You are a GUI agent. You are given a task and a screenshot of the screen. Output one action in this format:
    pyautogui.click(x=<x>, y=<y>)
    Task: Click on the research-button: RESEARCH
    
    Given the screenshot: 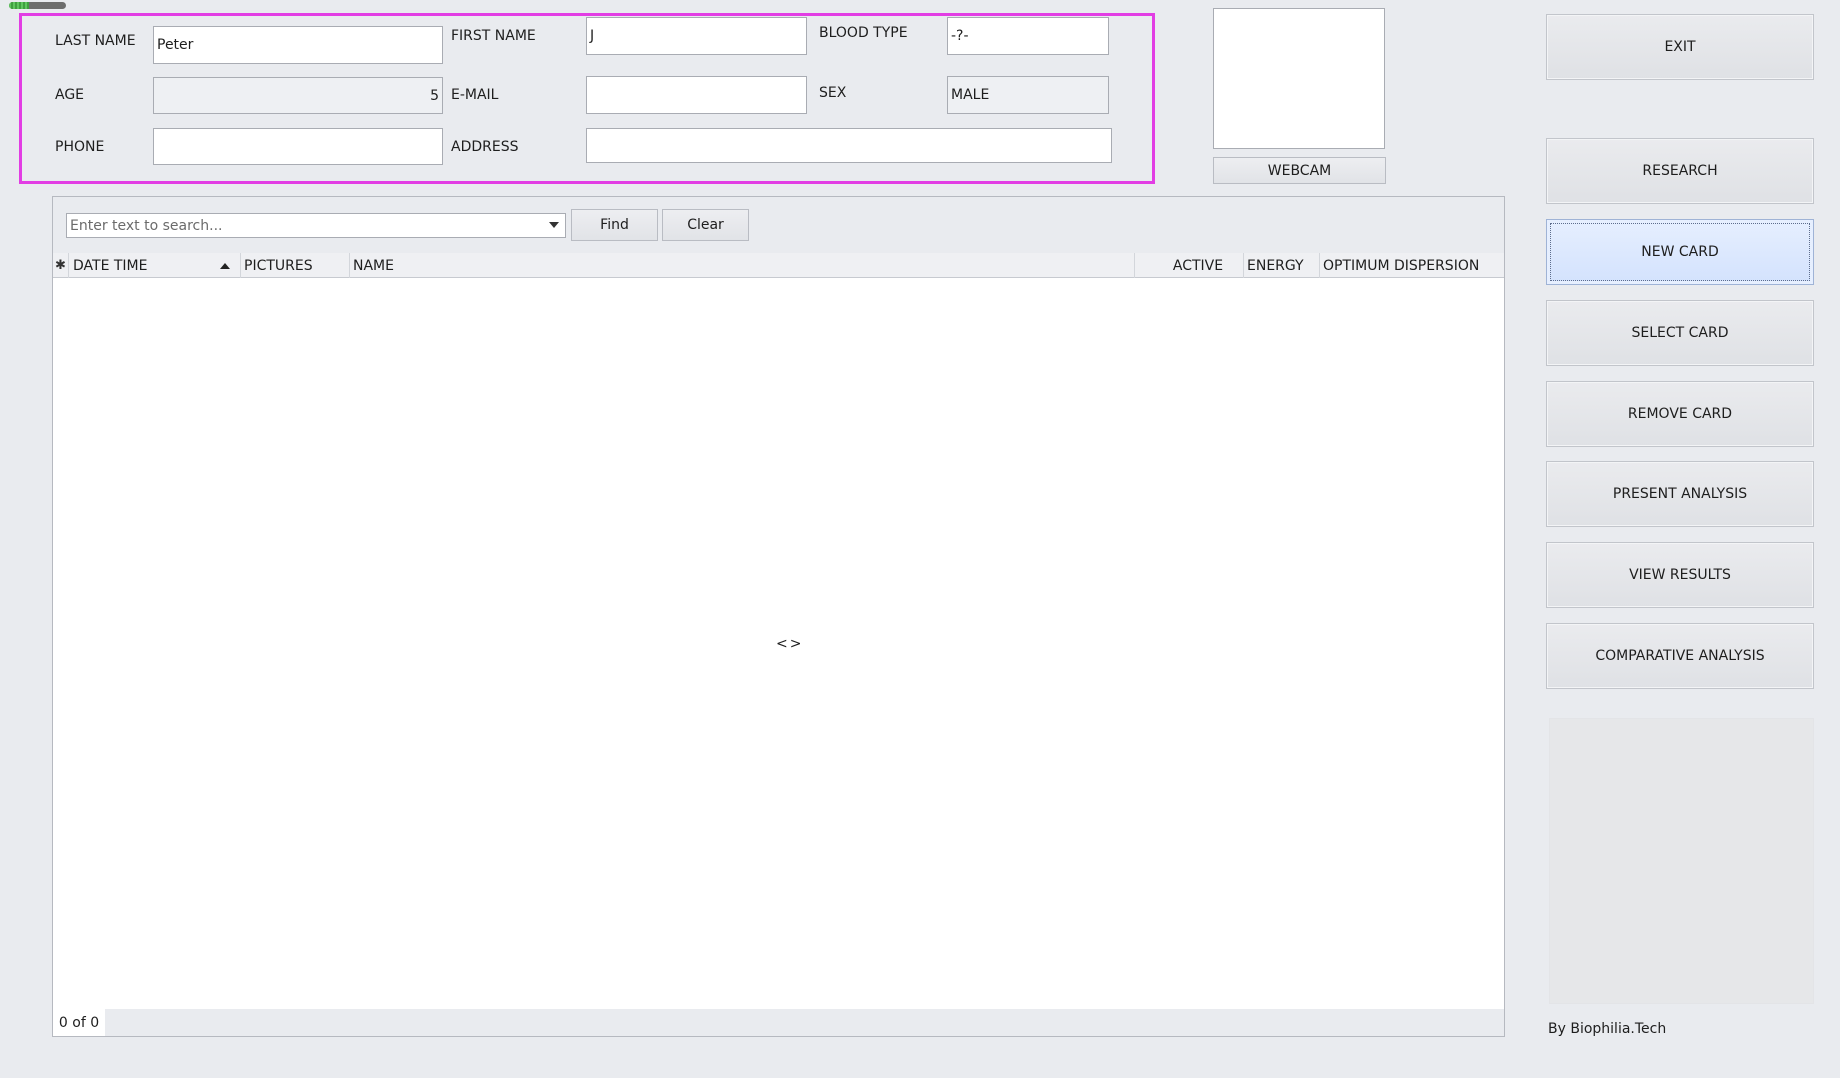 What is the action you would take?
    pyautogui.click(x=1680, y=171)
    